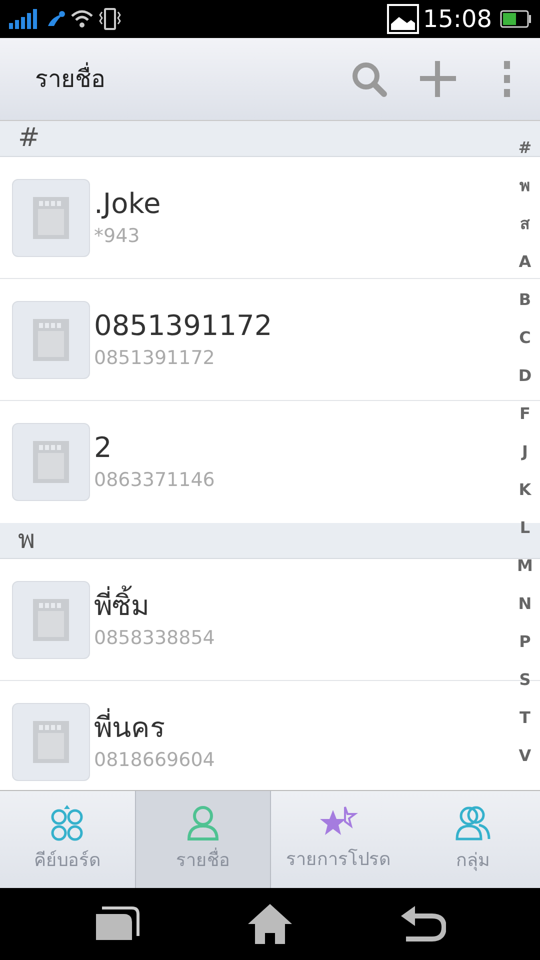 The width and height of the screenshot is (540, 960). What do you see at coordinates (472, 823) in the screenshot?
I see `people-icon` at bounding box center [472, 823].